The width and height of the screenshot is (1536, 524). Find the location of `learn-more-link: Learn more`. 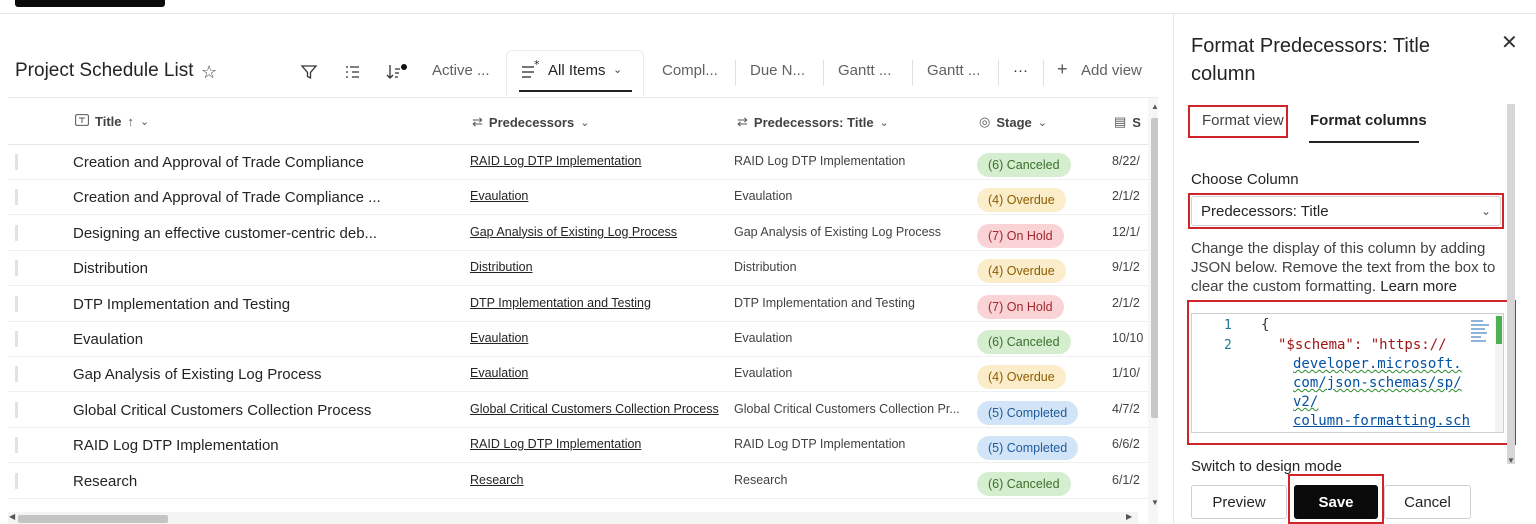

learn-more-link: Learn more is located at coordinates (1418, 286).